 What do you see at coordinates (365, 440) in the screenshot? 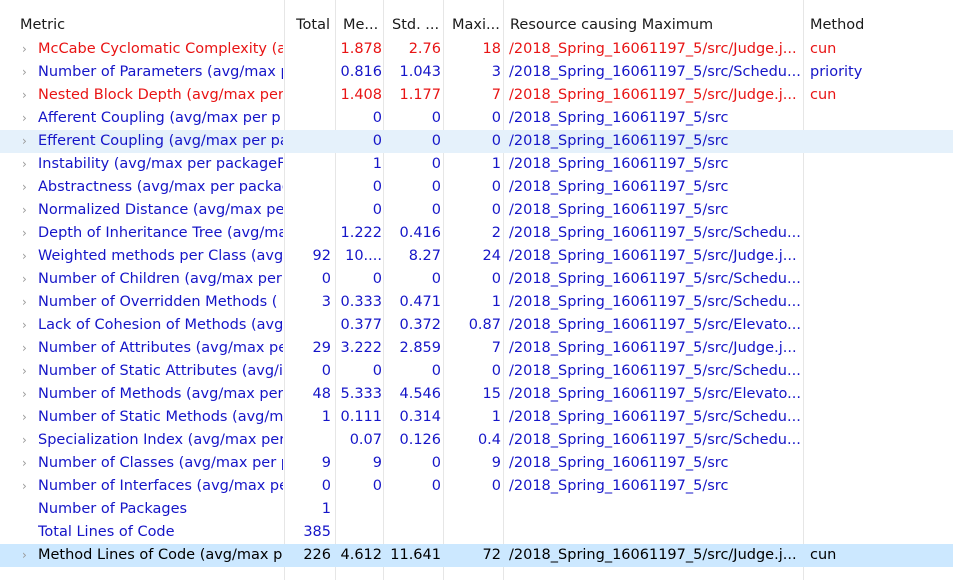
I see `mean-cell: 0.07` at bounding box center [365, 440].